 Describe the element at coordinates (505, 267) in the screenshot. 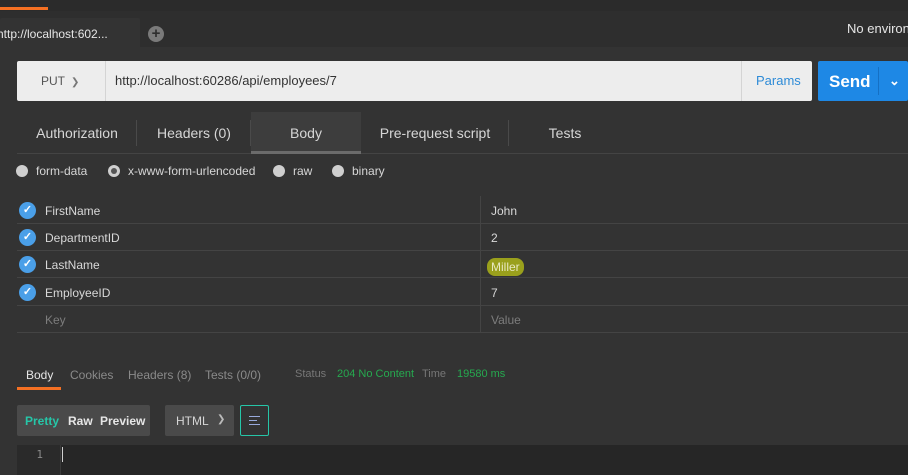

I see `param-value-highlighted: Miller` at that location.